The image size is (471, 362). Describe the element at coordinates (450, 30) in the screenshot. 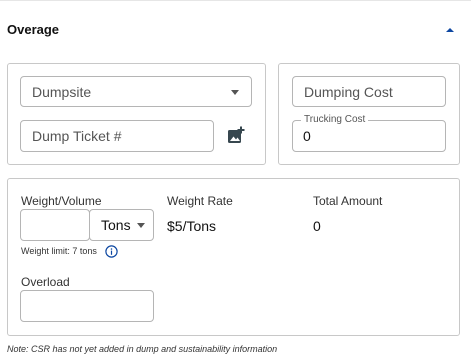

I see `chevron-up-icon` at that location.